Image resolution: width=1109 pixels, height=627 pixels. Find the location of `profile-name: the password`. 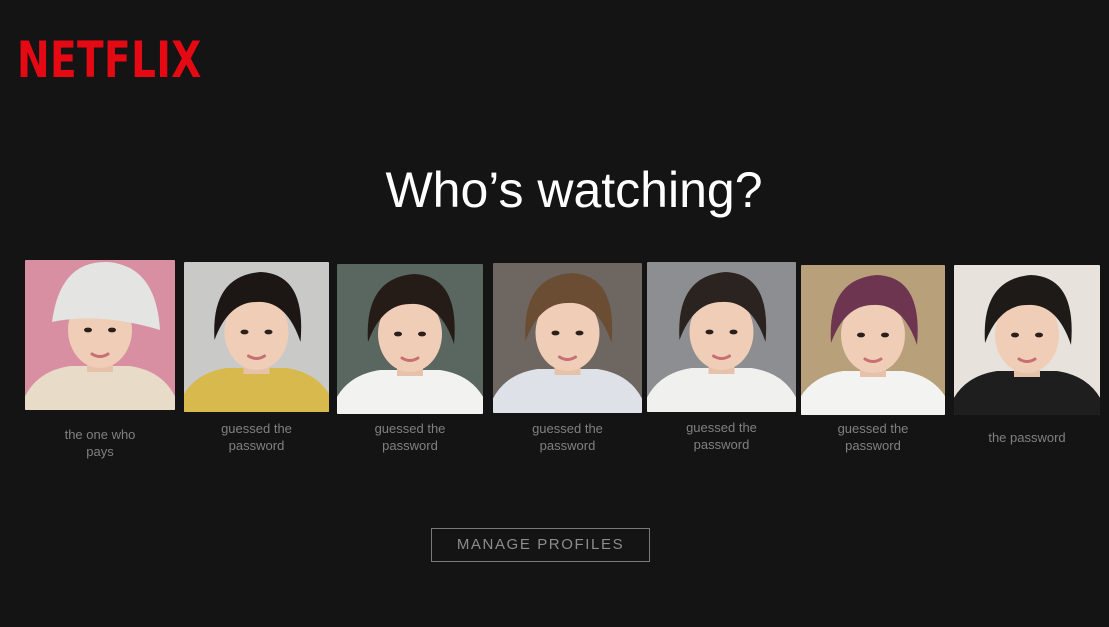

profile-name: the password is located at coordinates (1025, 437).